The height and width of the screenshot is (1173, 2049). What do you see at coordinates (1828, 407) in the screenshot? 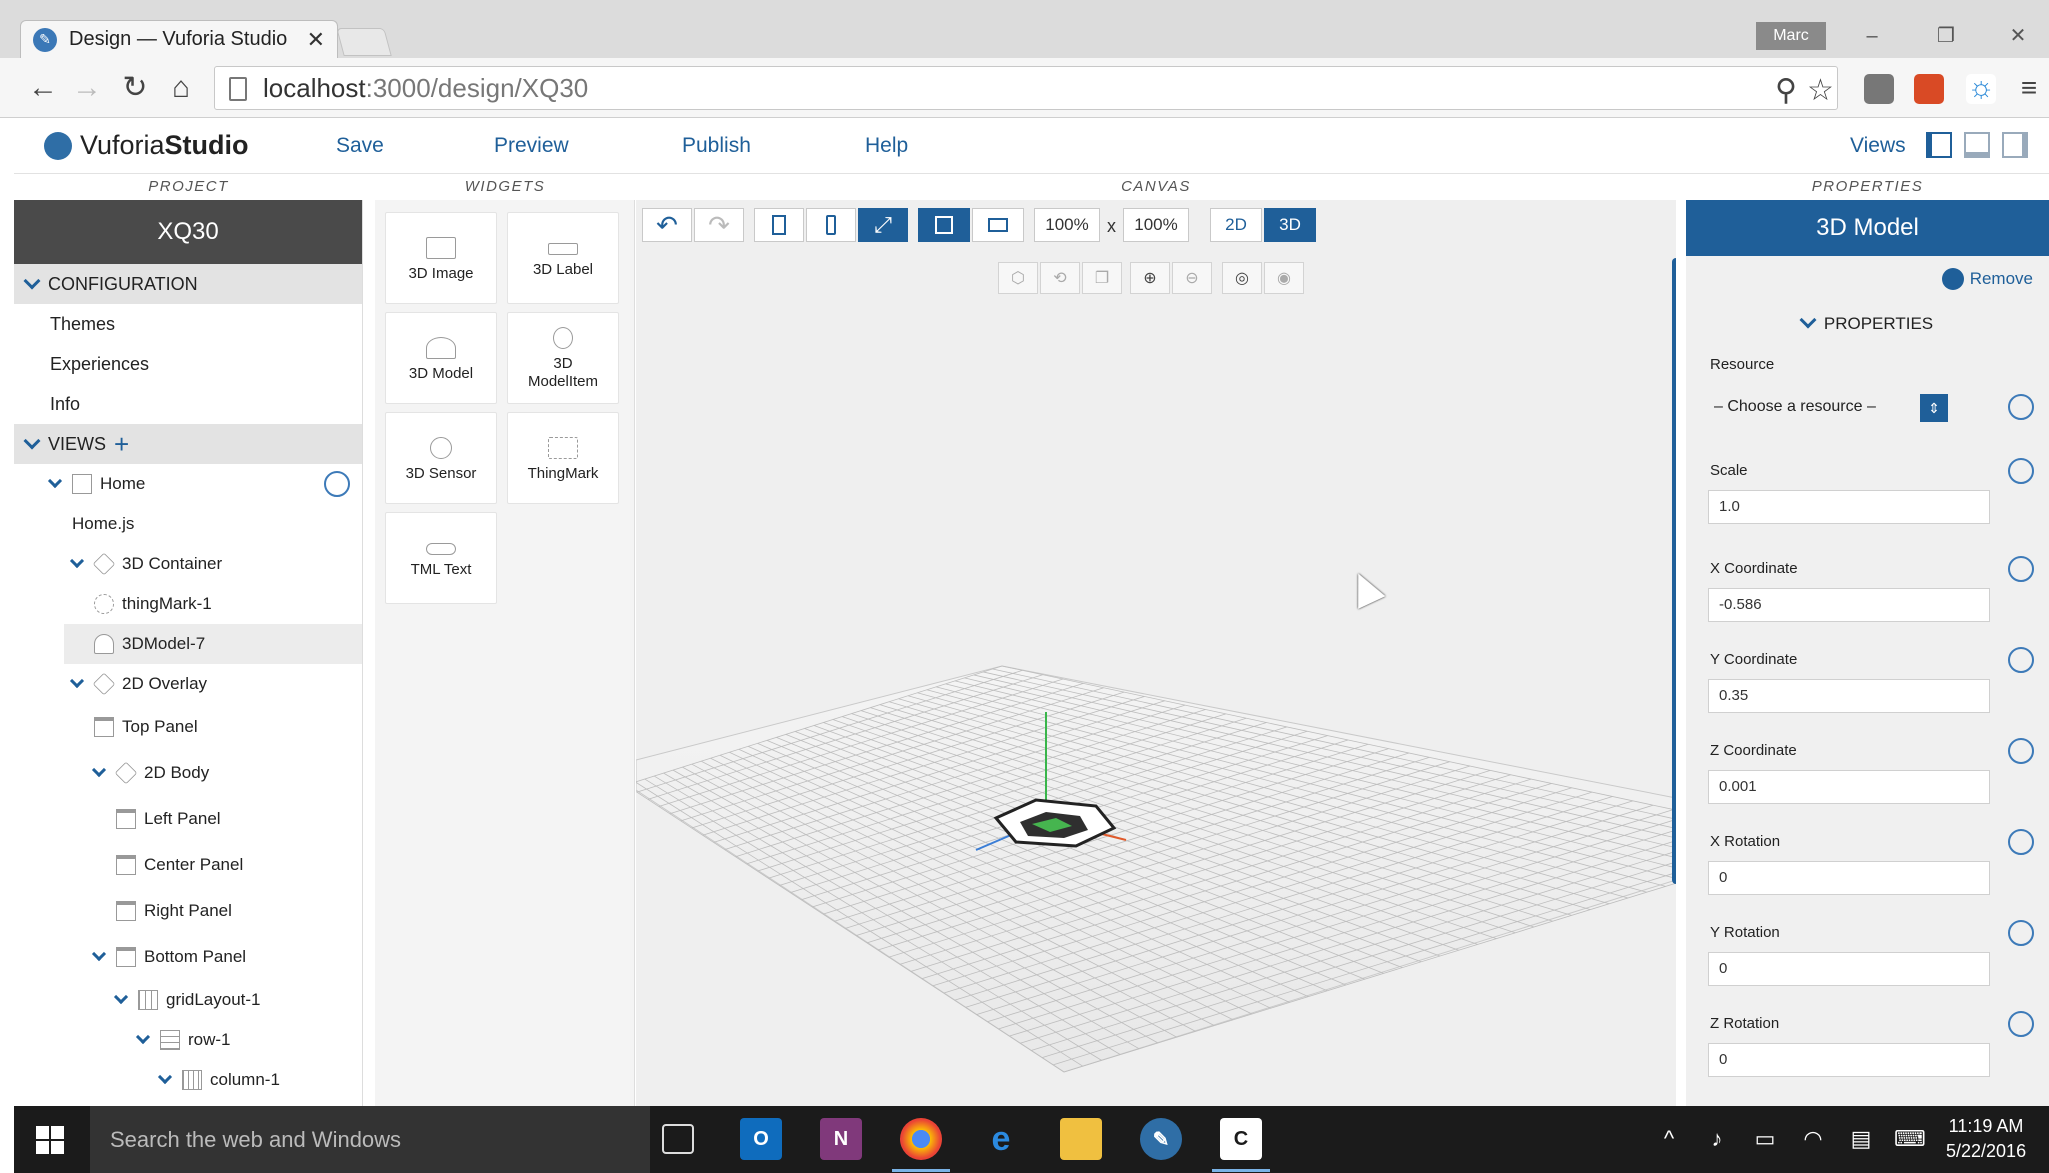
I see `resource-select: – Choose a resource – ⇕` at bounding box center [1828, 407].